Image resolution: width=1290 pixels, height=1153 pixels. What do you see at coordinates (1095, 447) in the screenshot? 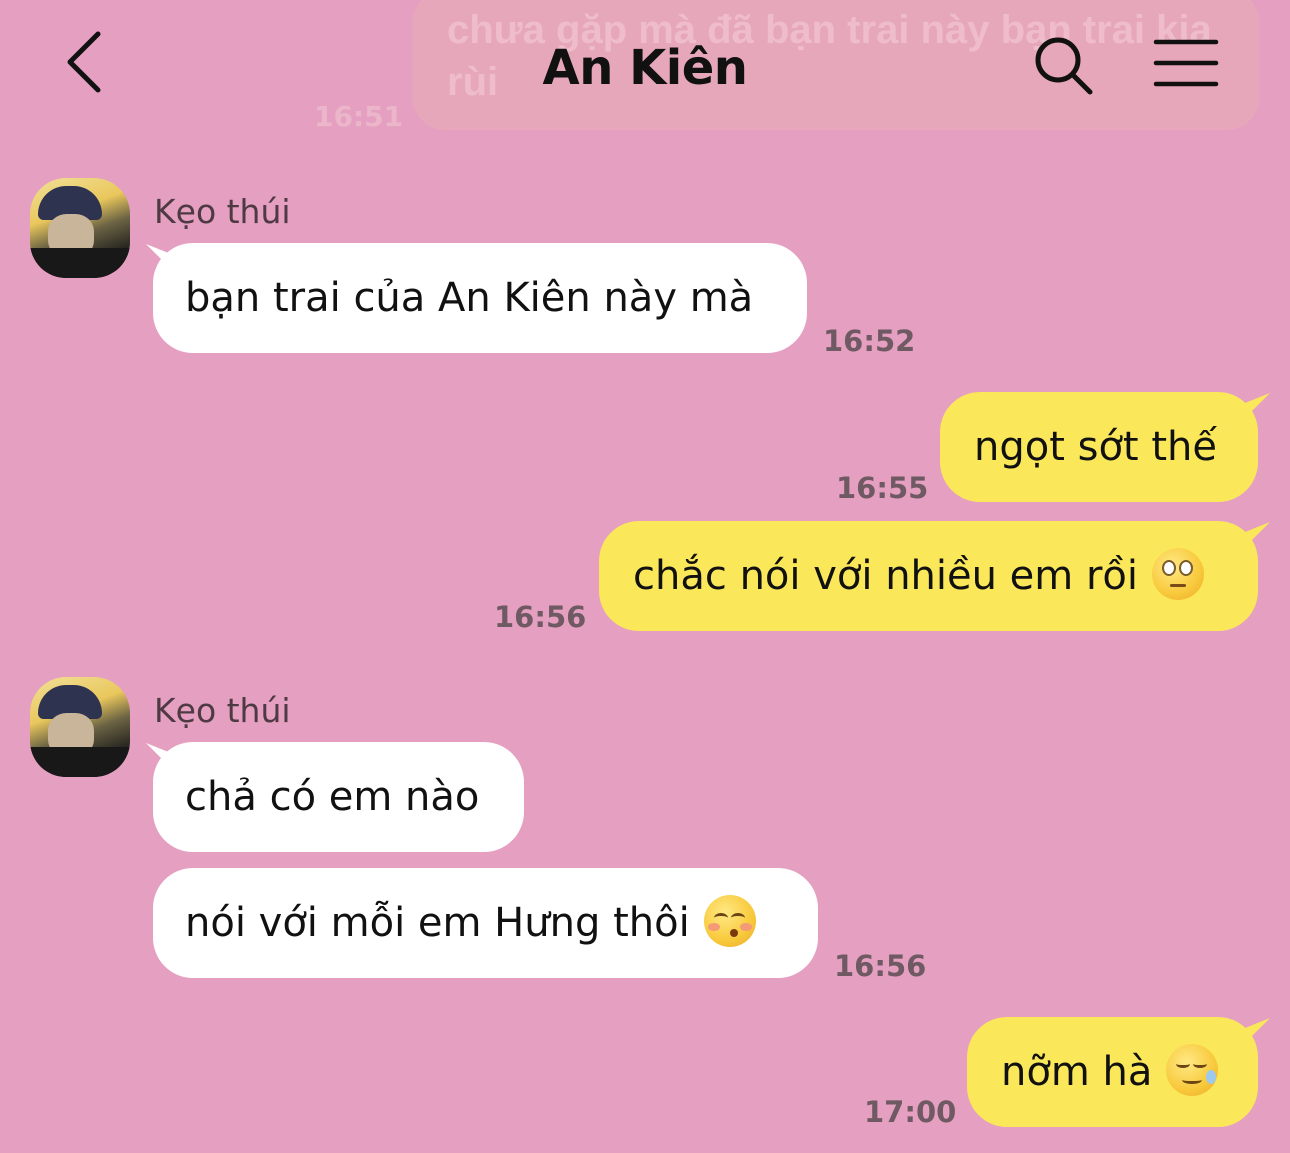
I see `message-text: ngọt sớt thế` at bounding box center [1095, 447].